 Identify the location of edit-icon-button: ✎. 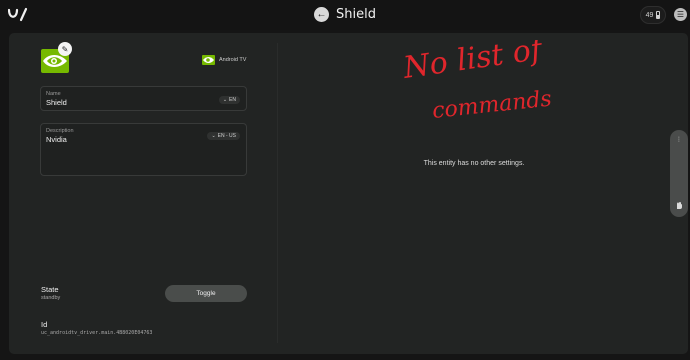
(65, 49).